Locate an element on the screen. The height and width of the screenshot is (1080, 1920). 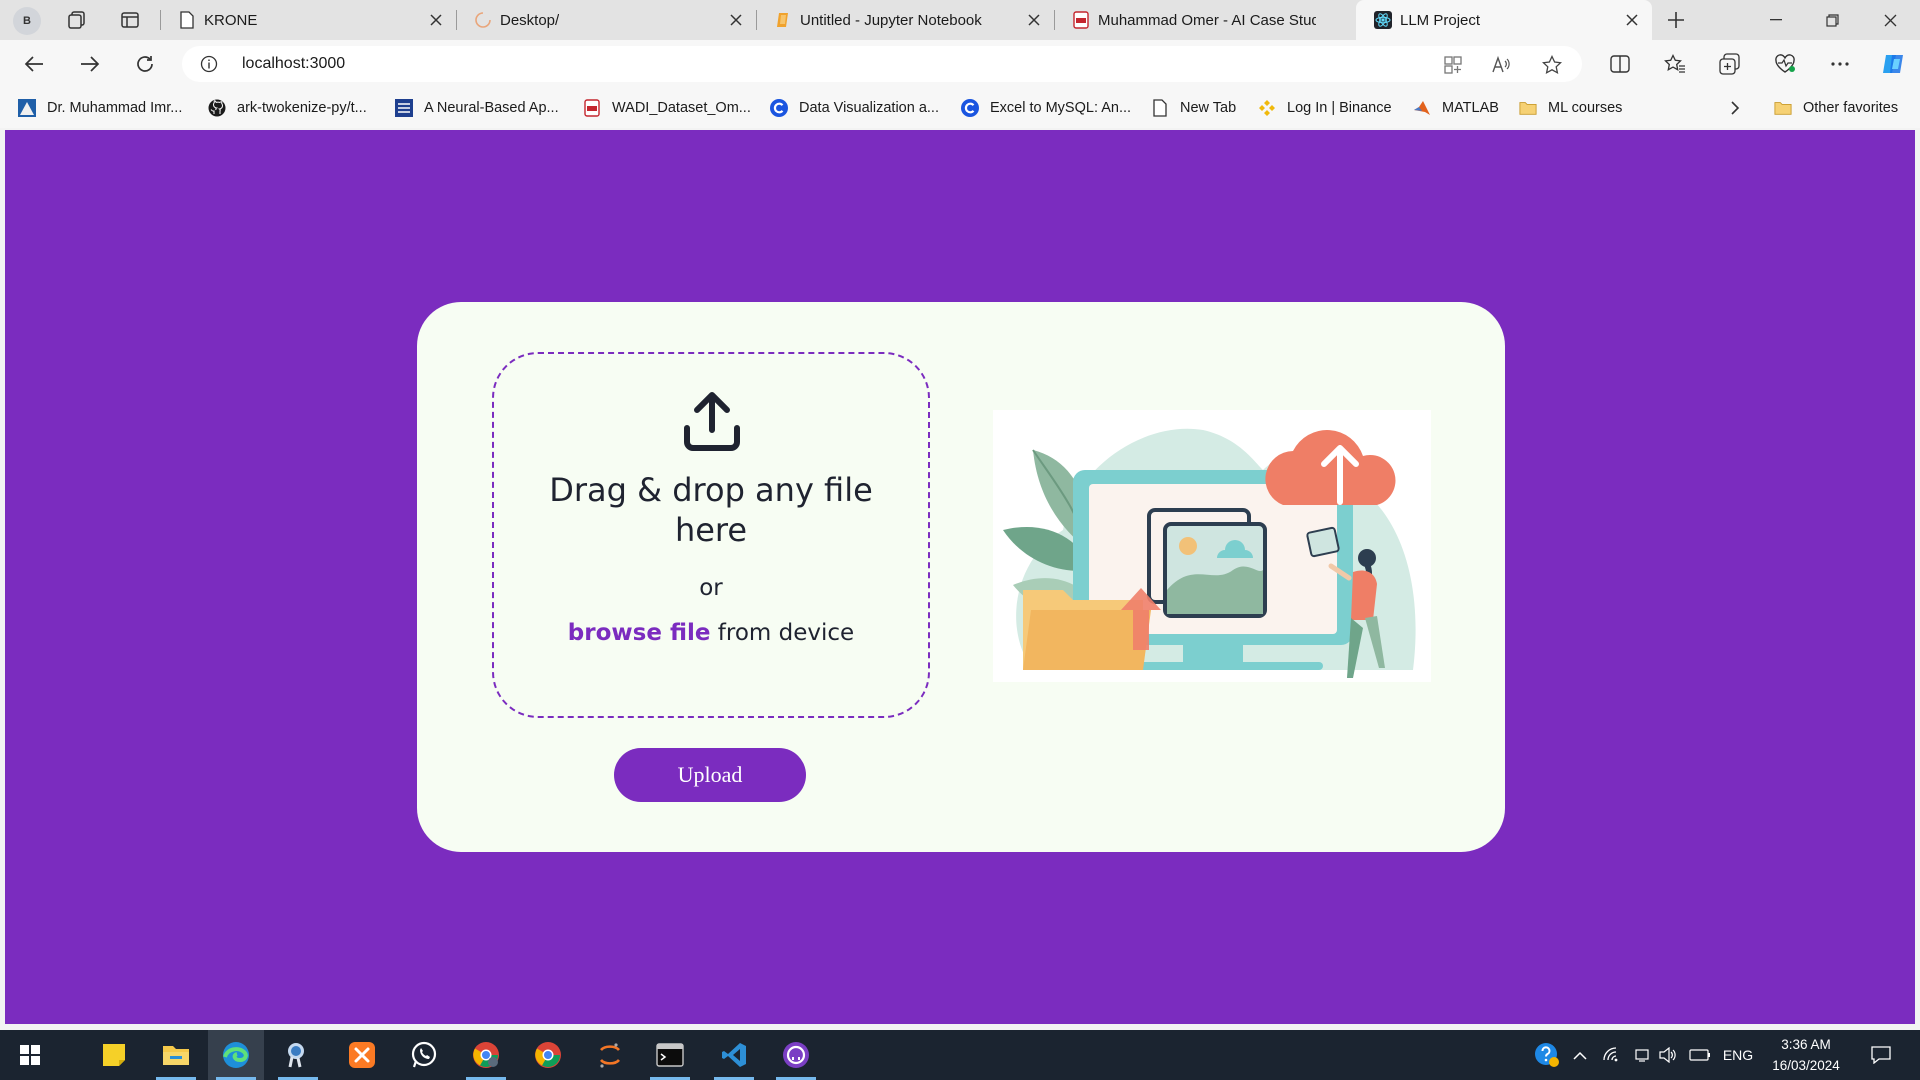
clock-date: 16/03/2024 is located at coordinates (1806, 1065).